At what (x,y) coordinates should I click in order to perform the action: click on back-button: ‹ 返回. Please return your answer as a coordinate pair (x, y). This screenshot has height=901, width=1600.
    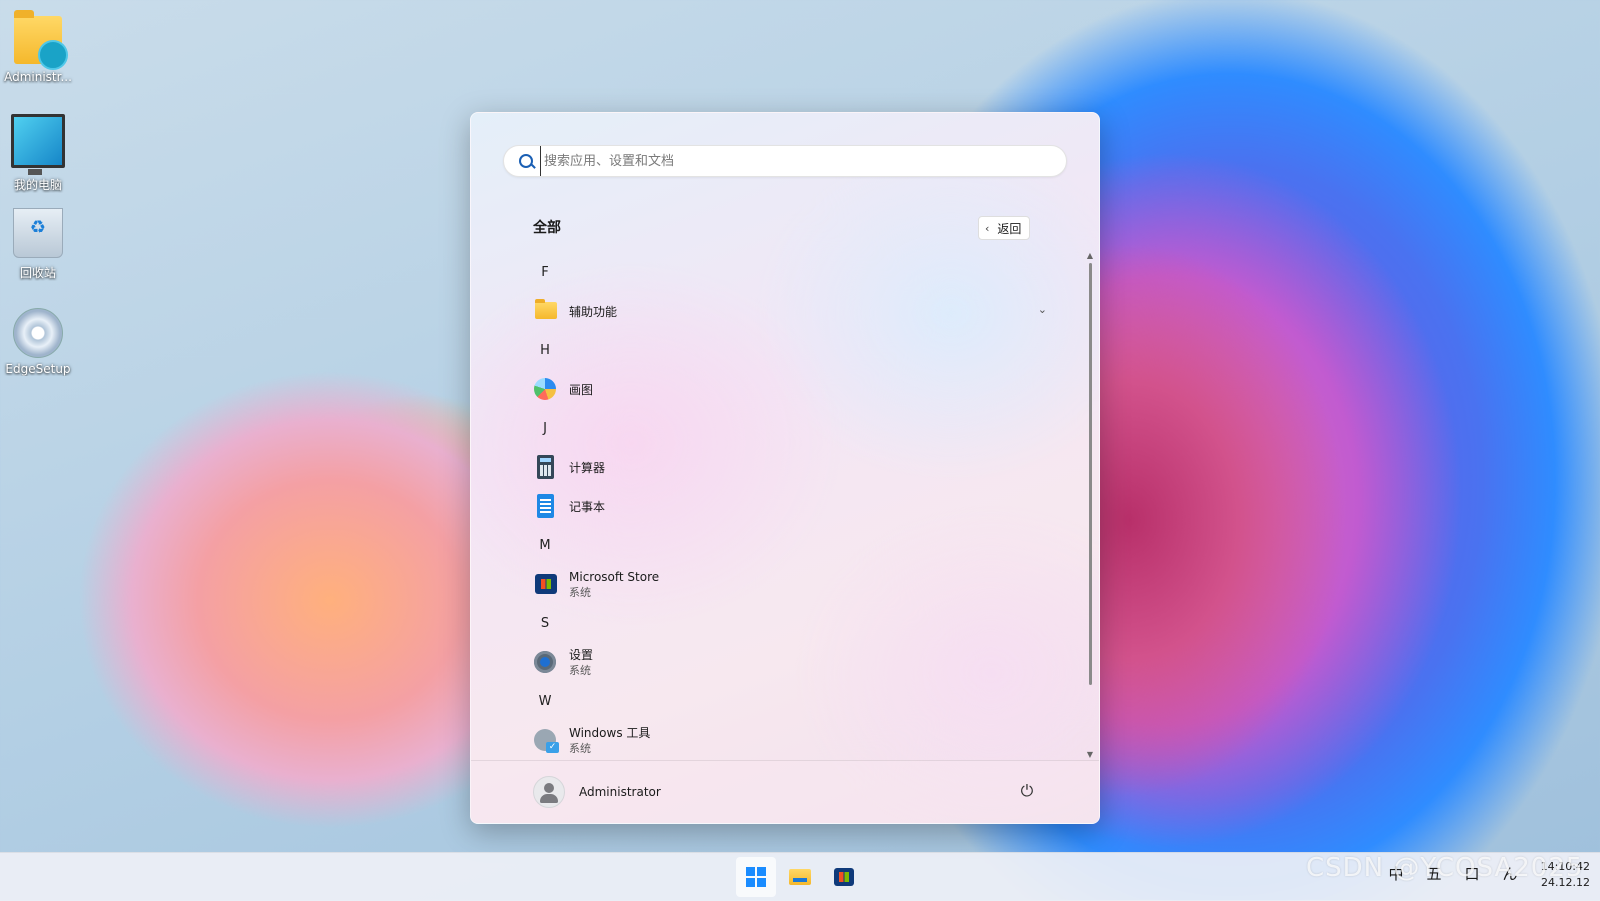
    Looking at the image, I should click on (1004, 228).